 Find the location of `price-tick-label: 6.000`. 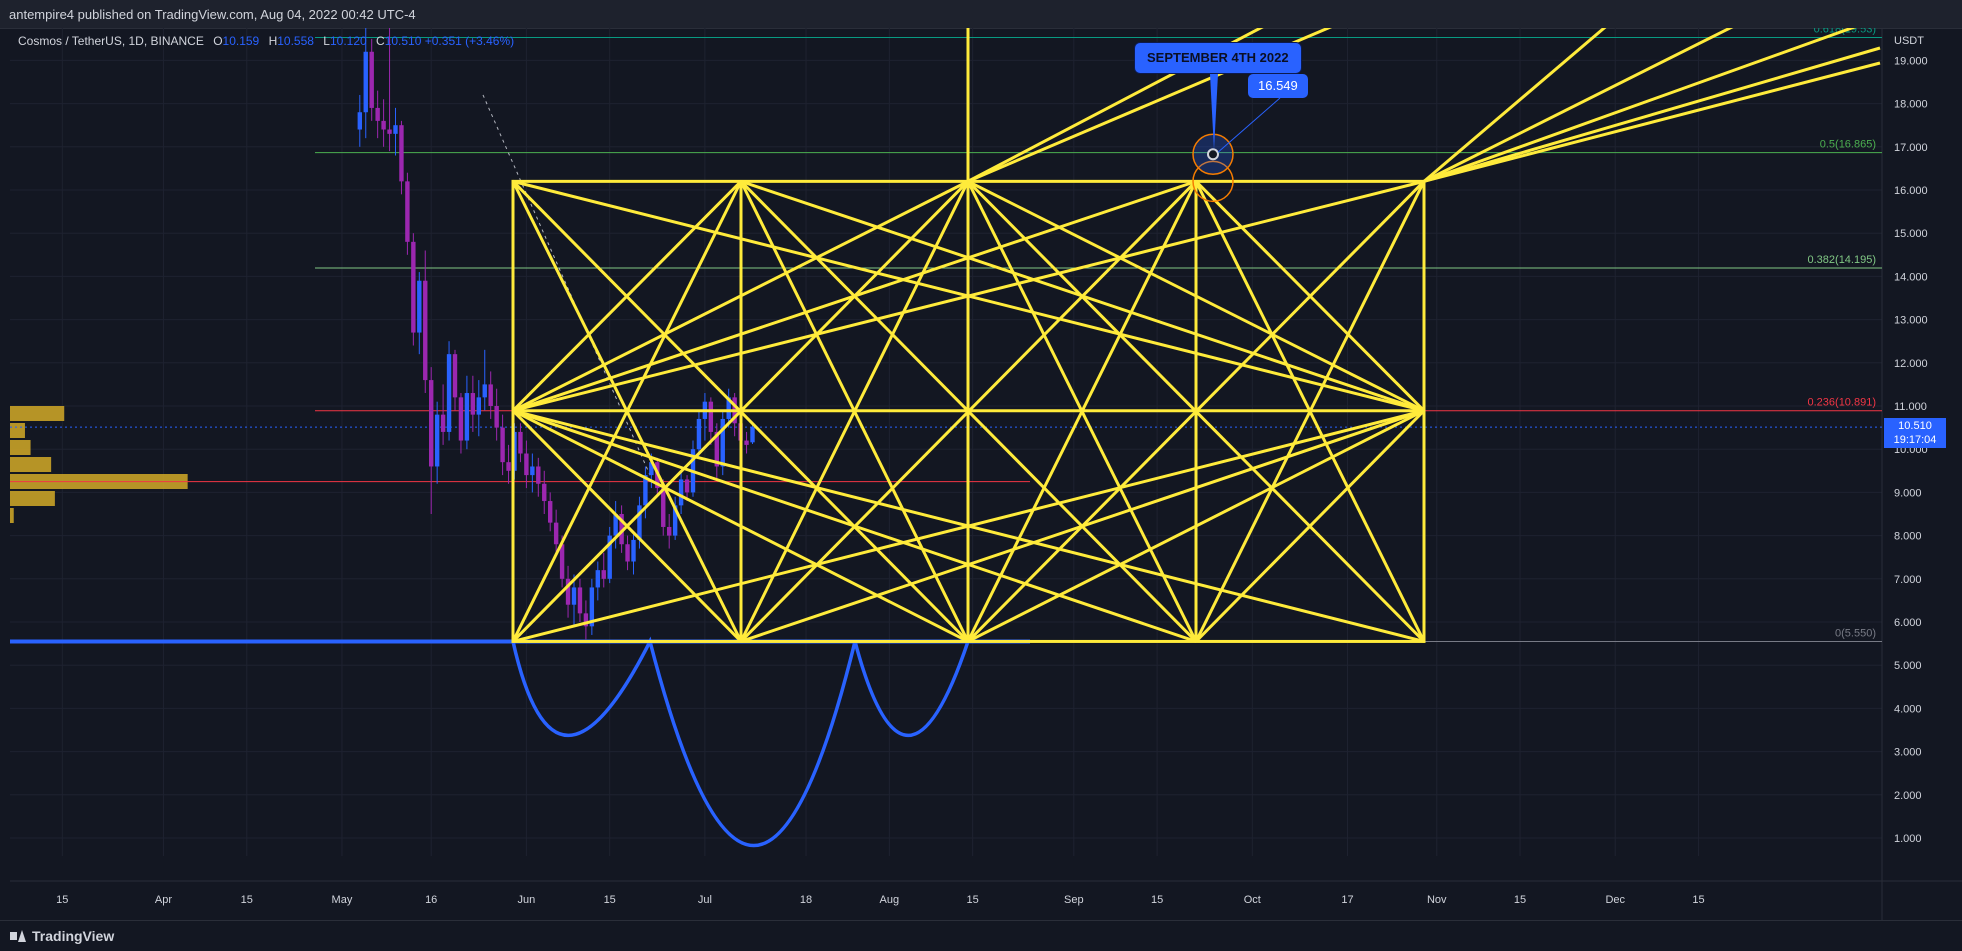

price-tick-label: 6.000 is located at coordinates (1908, 623).